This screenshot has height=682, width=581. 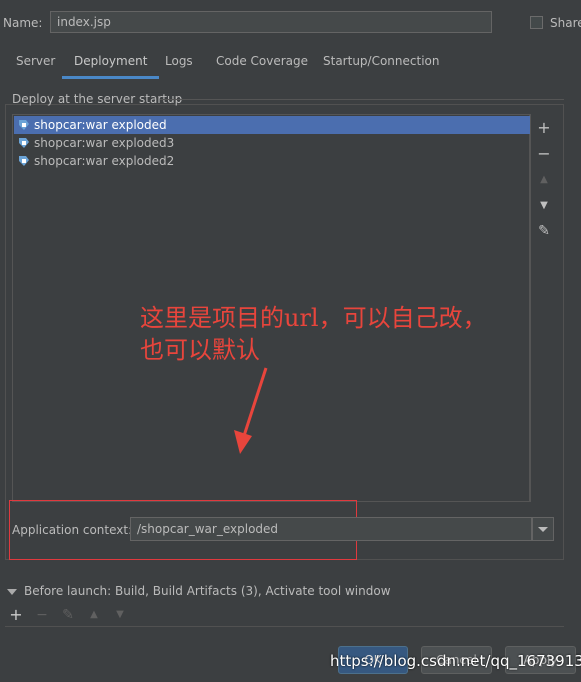 I want to click on watermark: https://blog.csdn.net/qq_16739131, so click(x=455, y=661).